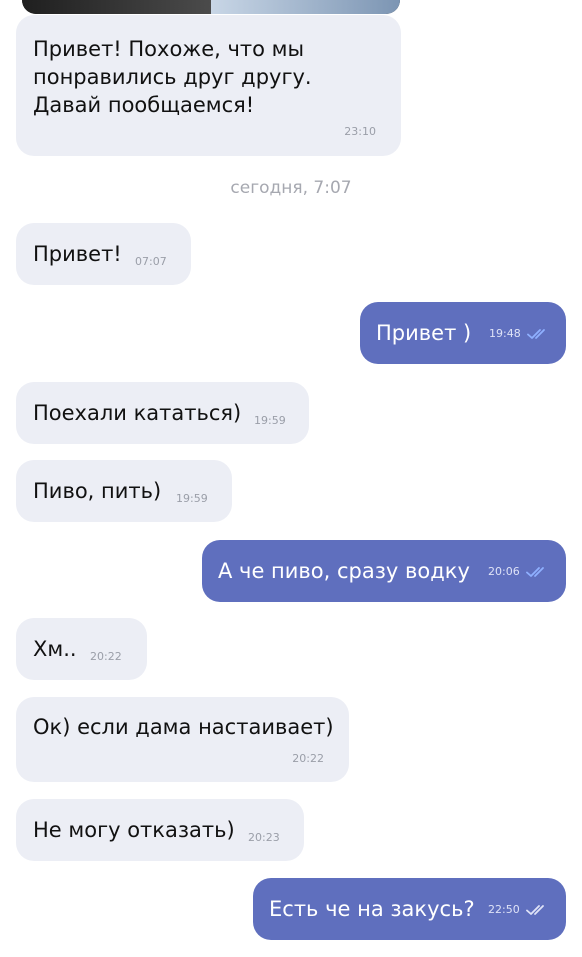 The image size is (582, 957). What do you see at coordinates (137, 413) in the screenshot?
I see `message-text: Поехали кататься)` at bounding box center [137, 413].